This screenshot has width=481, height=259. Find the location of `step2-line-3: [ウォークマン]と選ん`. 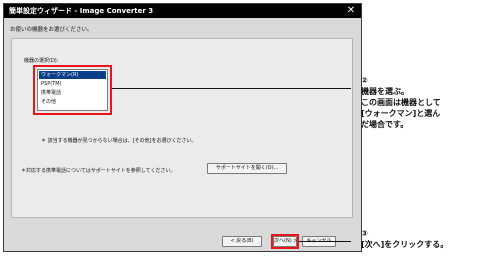

step2-line-3: [ウォークマン]と選ん is located at coordinates (401, 113).